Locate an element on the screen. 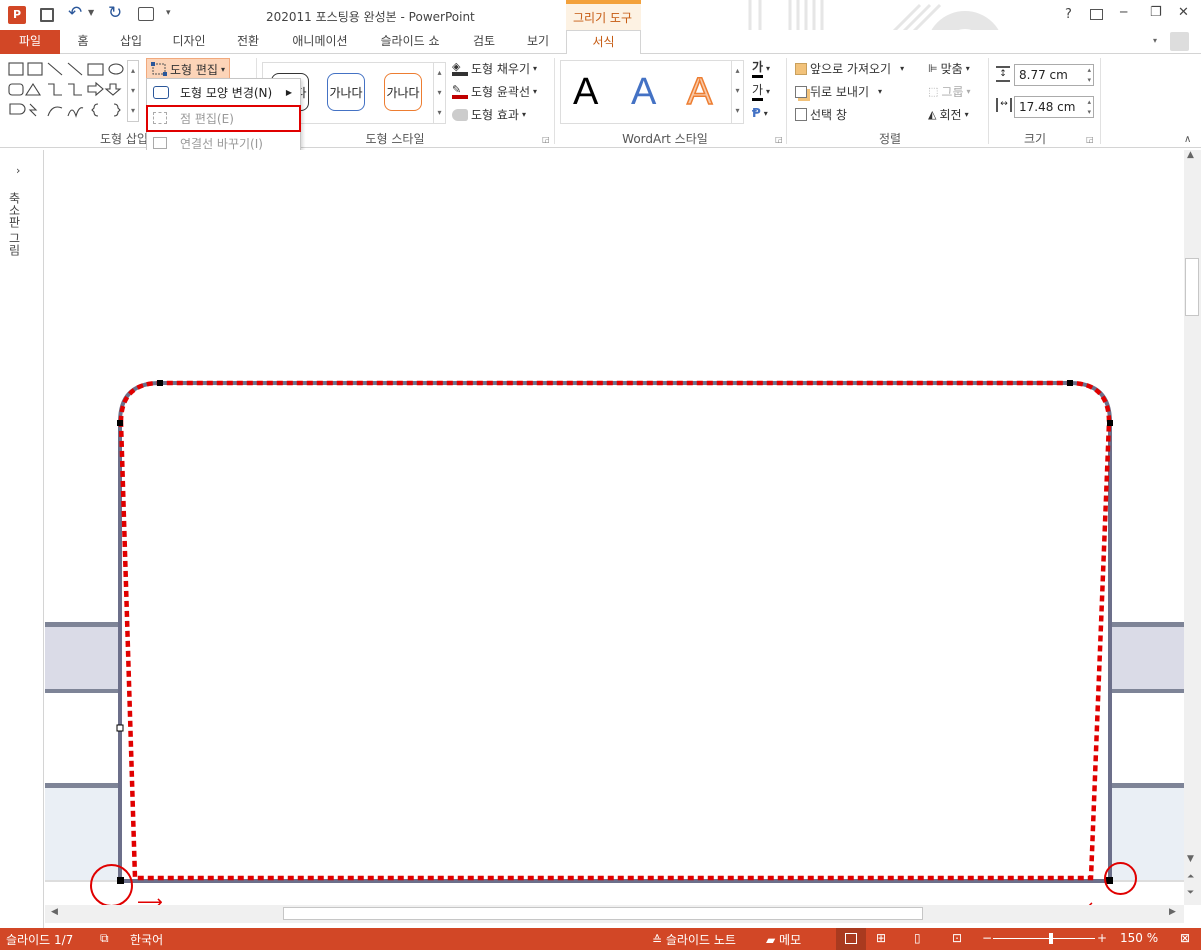 Image resolution: width=1201 pixels, height=950 pixels. shapes-scroll: ▴ ▾ ▾ is located at coordinates (133, 91).